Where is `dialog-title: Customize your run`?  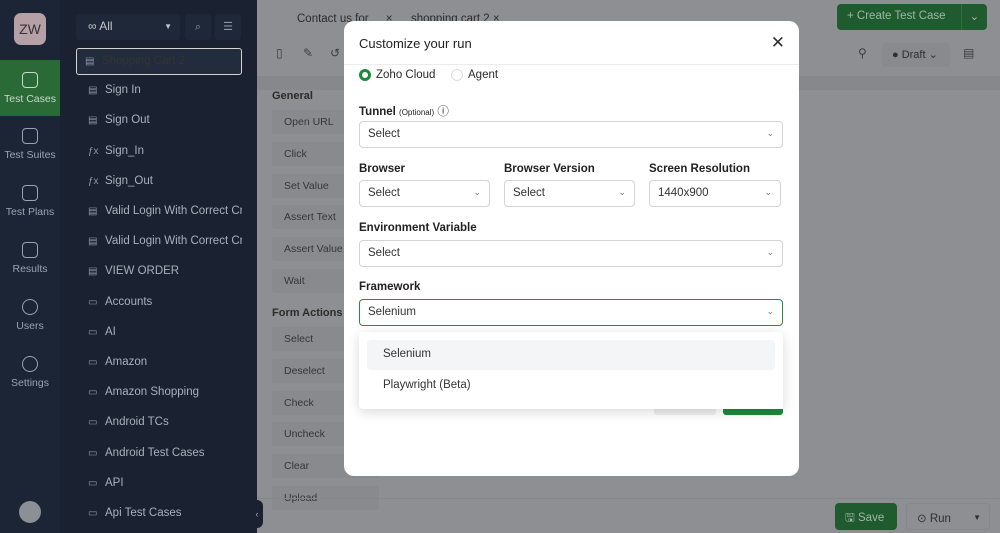 dialog-title: Customize your run is located at coordinates (571, 43).